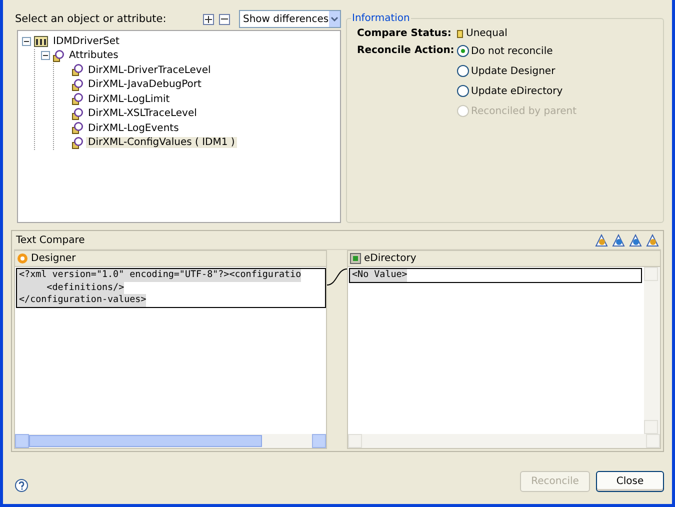 The height and width of the screenshot is (507, 675). I want to click on expand-all-button, so click(208, 19).